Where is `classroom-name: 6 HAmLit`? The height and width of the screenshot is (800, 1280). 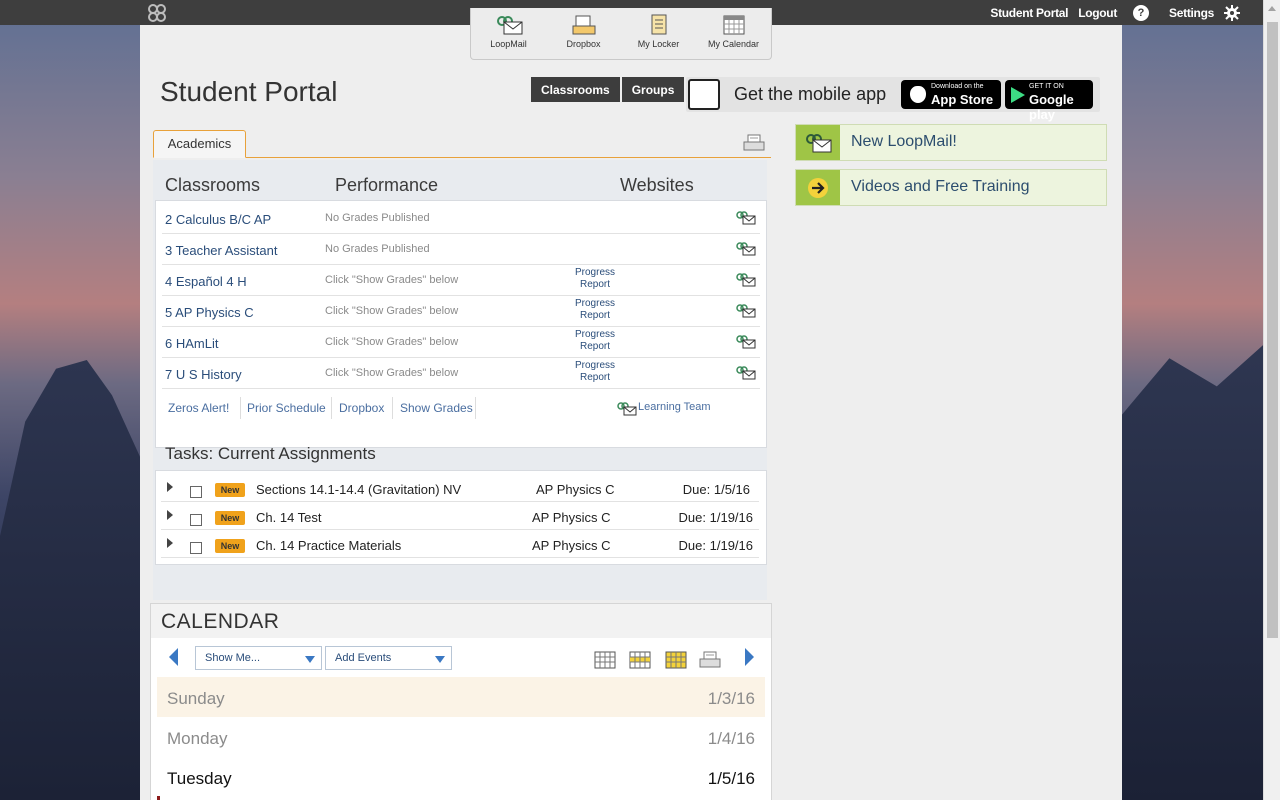
classroom-name: 6 HAmLit is located at coordinates (191, 343).